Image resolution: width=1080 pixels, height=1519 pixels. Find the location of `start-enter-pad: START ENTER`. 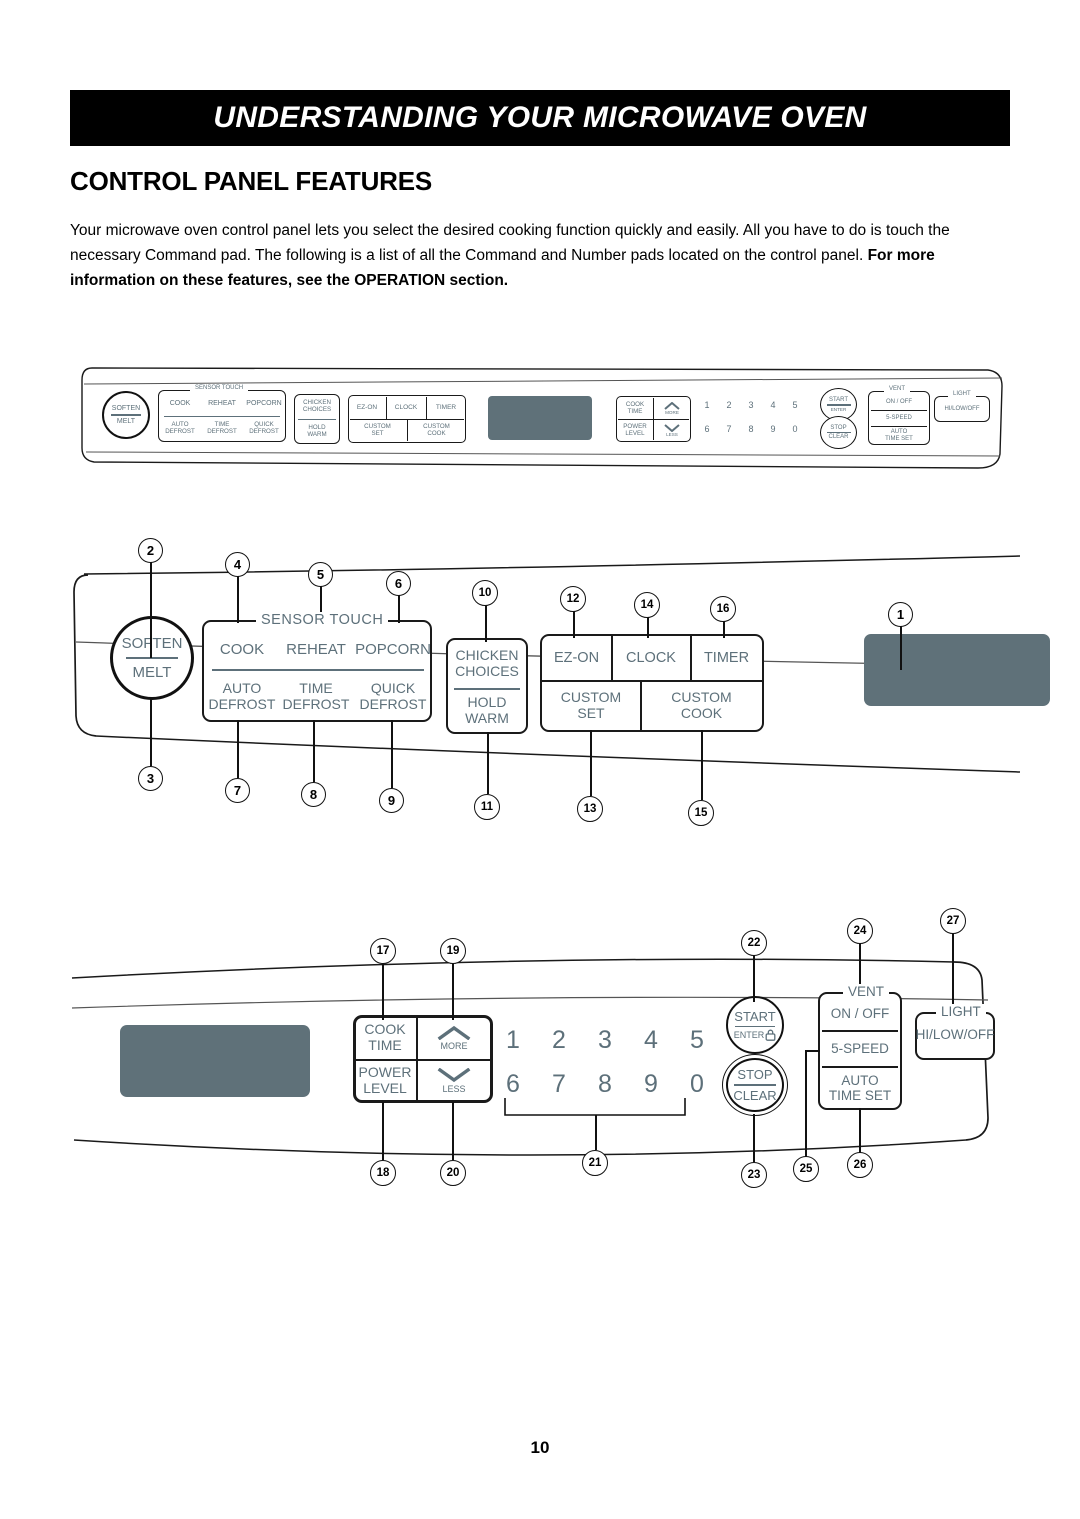

start-enter-pad: START ENTER is located at coordinates (755, 1025).